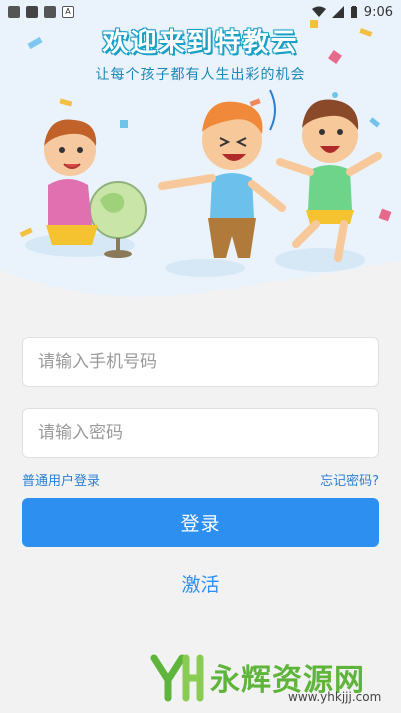  I want to click on login-button: 登录, so click(200, 522).